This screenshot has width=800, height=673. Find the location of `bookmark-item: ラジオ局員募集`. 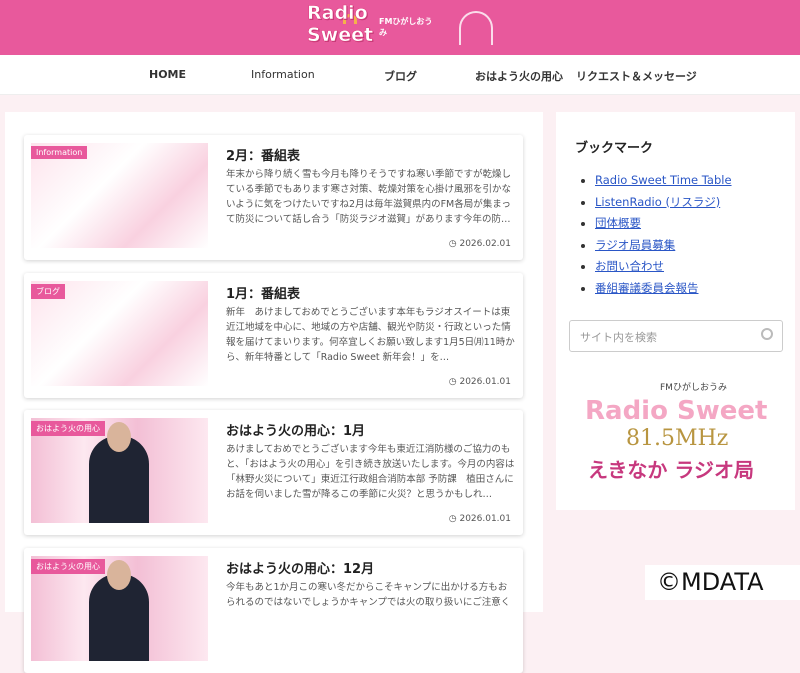

bookmark-item: ラジオ局員募集 is located at coordinates (663, 246).